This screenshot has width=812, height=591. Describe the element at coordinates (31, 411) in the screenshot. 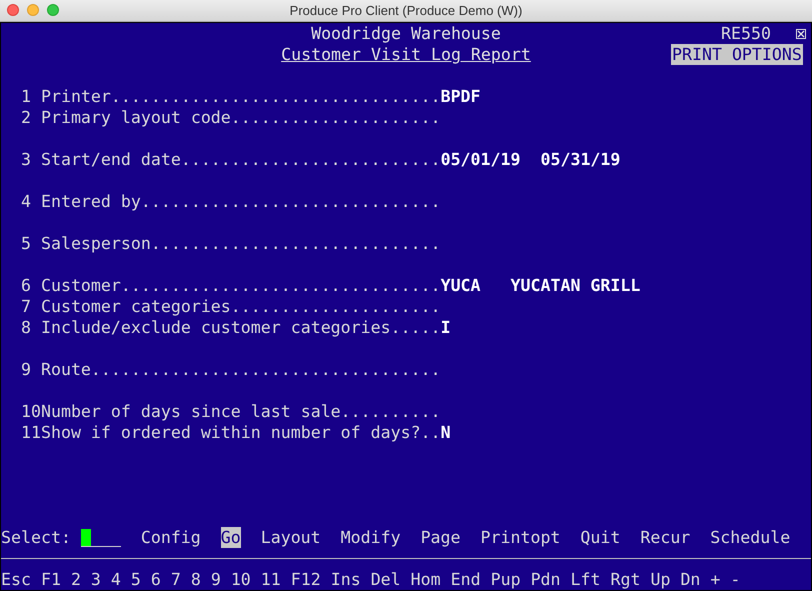

I see `field-number: 10` at that location.